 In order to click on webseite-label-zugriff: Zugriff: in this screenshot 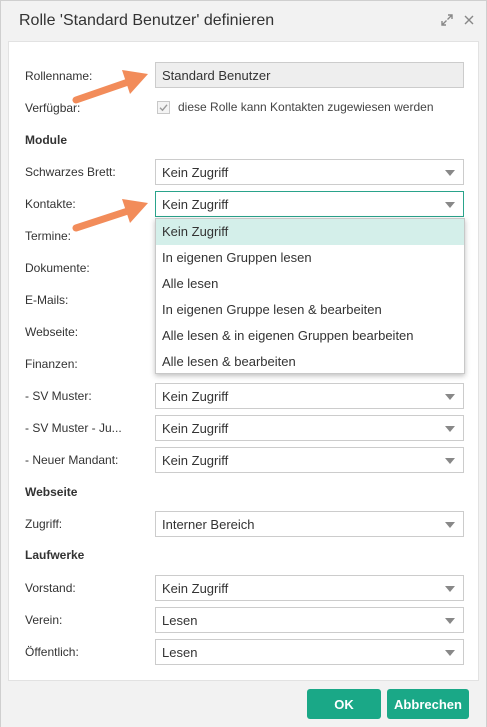, I will do `click(44, 524)`.